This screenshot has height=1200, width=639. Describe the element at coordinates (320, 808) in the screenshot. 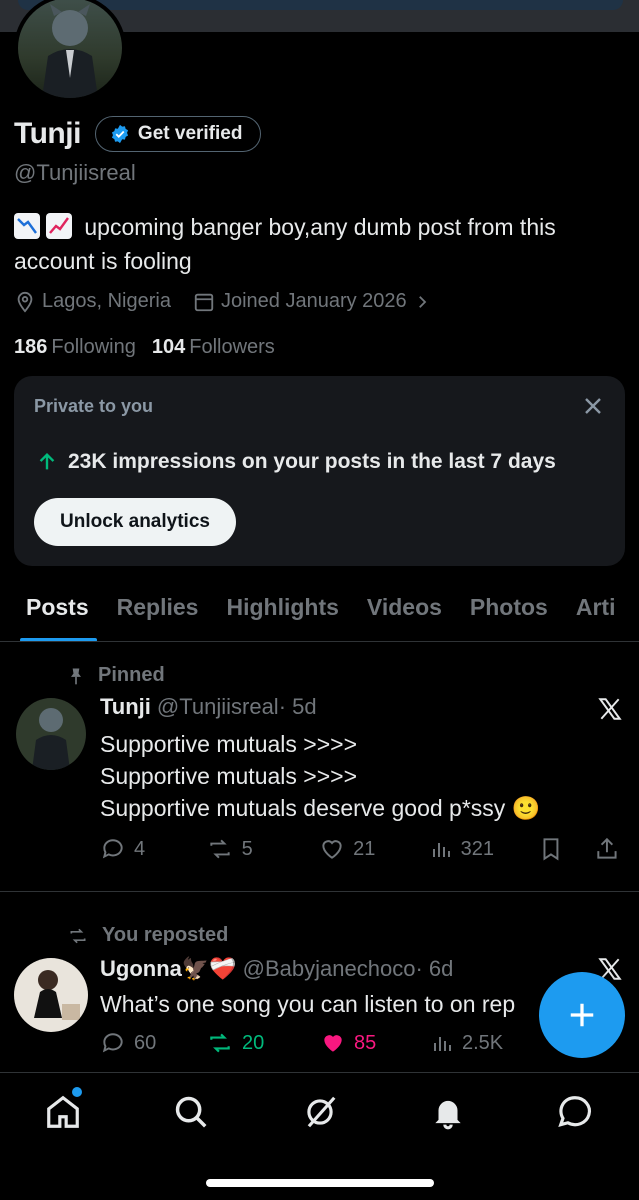

I see `post-line: Supportive mutuals deserve good p*ssy 🙂` at that location.